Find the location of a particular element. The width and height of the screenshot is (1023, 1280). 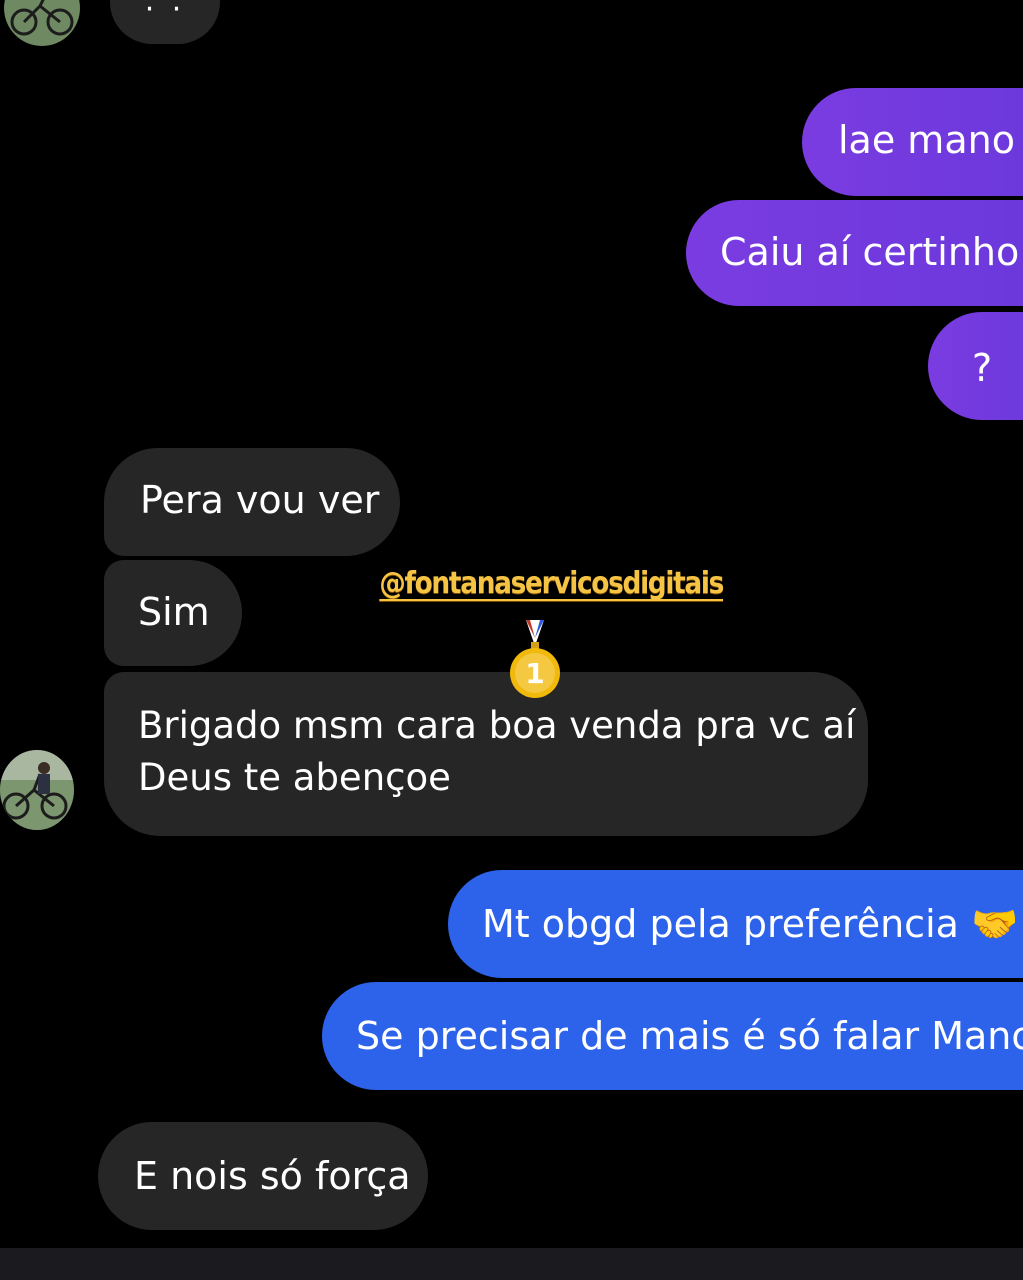

message-text: Pera vou ver is located at coordinates (260, 500).